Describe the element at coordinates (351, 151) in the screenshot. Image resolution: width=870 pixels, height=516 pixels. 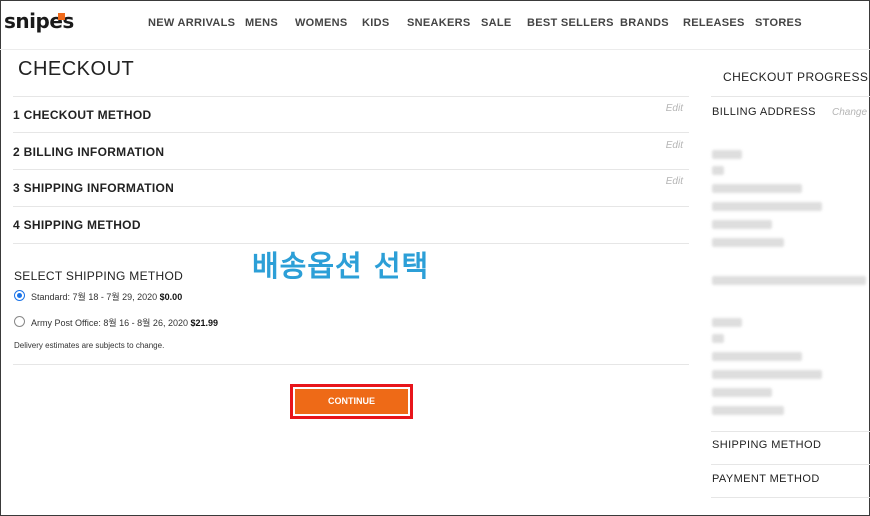
I see `step-billing-information: 2 BILLING INFORMATION Edit` at that location.